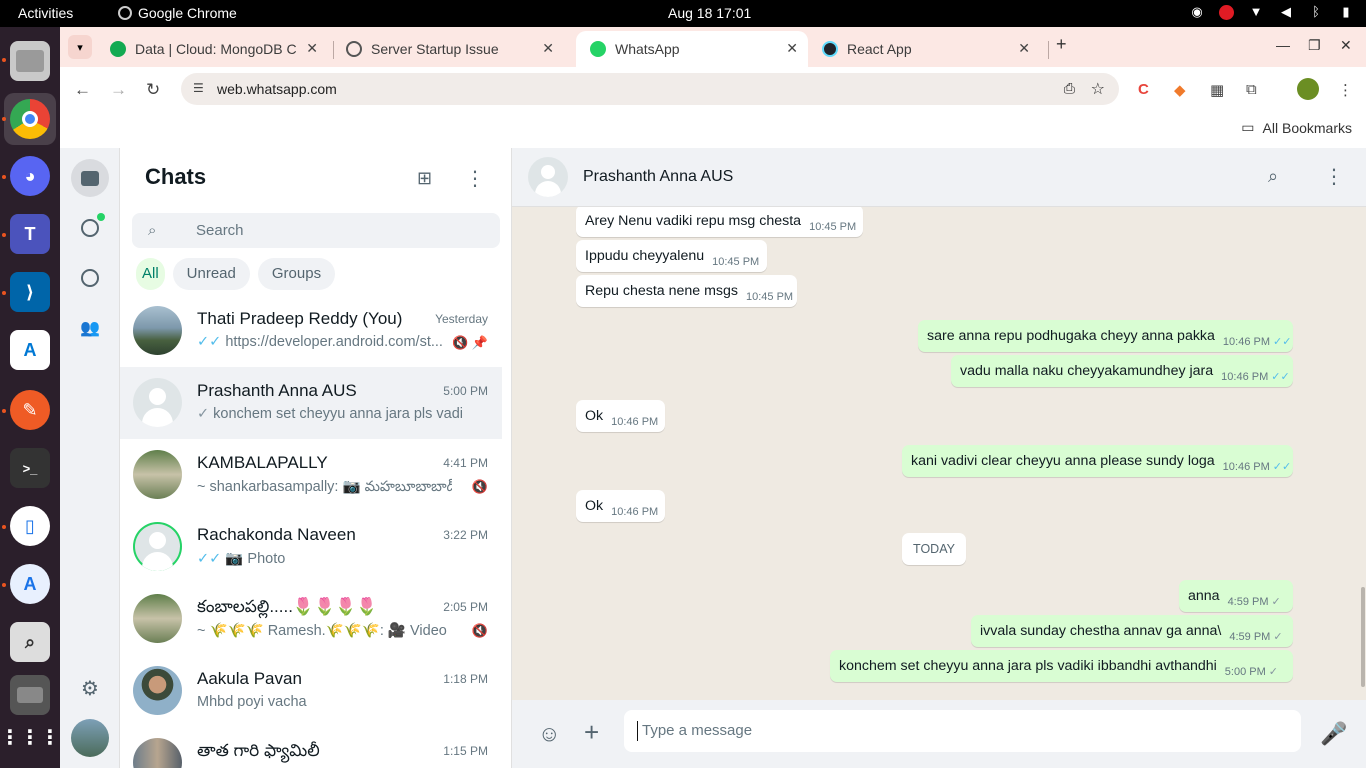 Image resolution: width=1366 pixels, height=768 pixels. Describe the element at coordinates (30, 61) in the screenshot. I see `files-icon` at that location.